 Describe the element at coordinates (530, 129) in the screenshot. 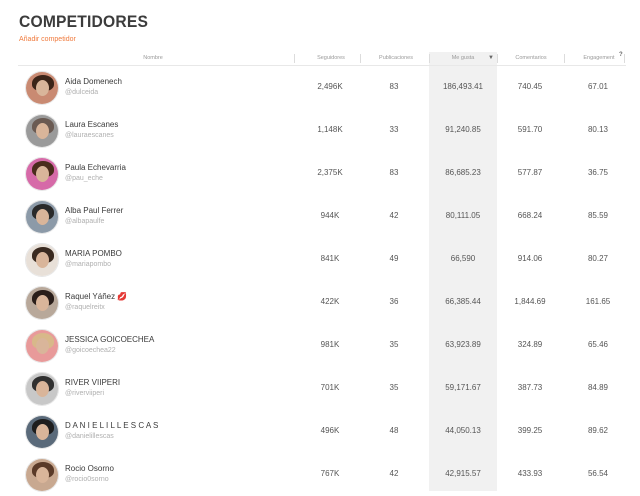

I see `comments-value: 591.70` at that location.